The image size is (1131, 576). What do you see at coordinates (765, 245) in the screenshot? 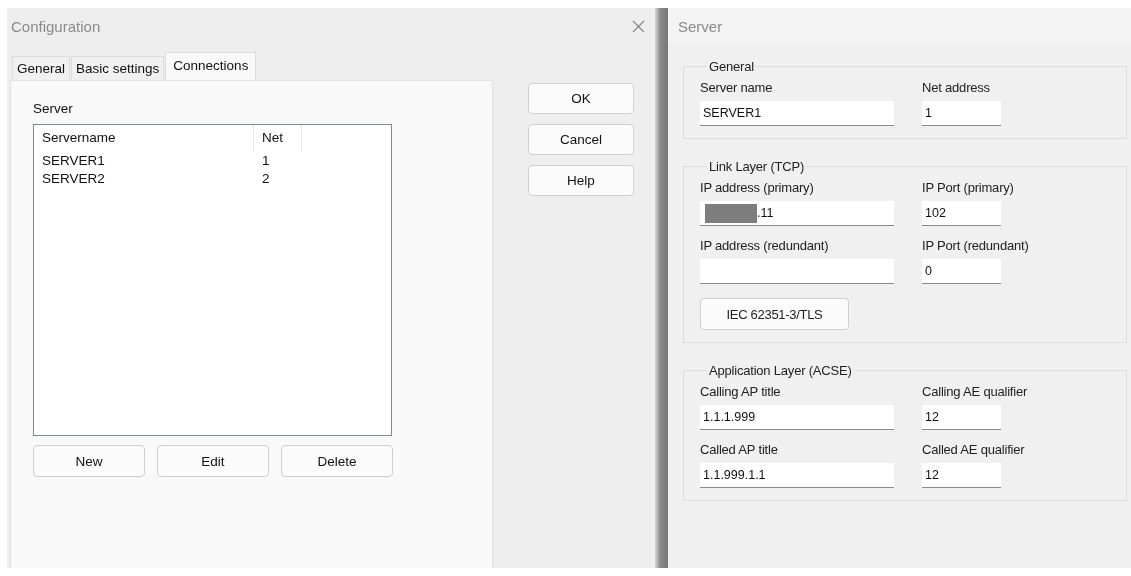
I see `field-label: IP address (redundant)` at bounding box center [765, 245].